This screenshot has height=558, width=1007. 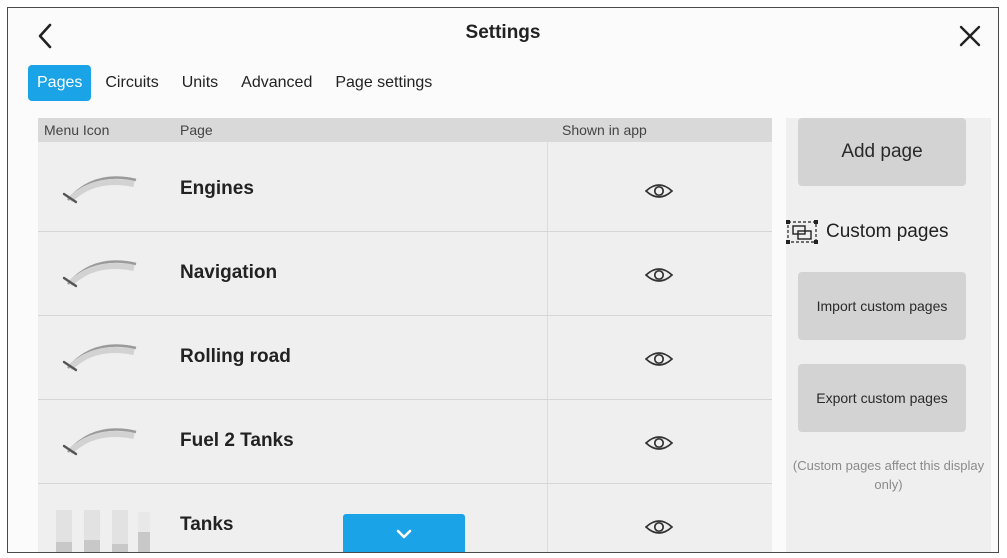 What do you see at coordinates (405, 442) in the screenshot?
I see `table-row: Fuel 2 Tanks` at bounding box center [405, 442].